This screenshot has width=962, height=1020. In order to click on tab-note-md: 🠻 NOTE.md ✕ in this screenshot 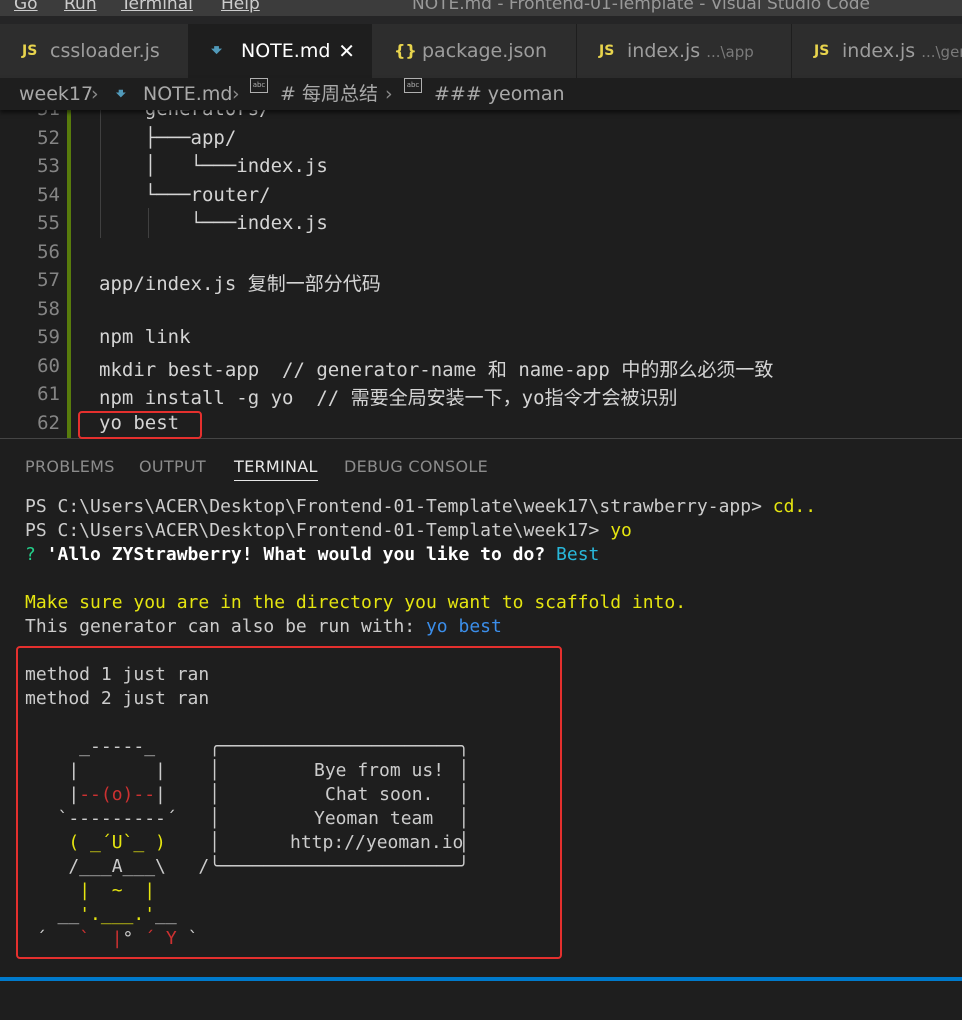, I will do `click(280, 51)`.